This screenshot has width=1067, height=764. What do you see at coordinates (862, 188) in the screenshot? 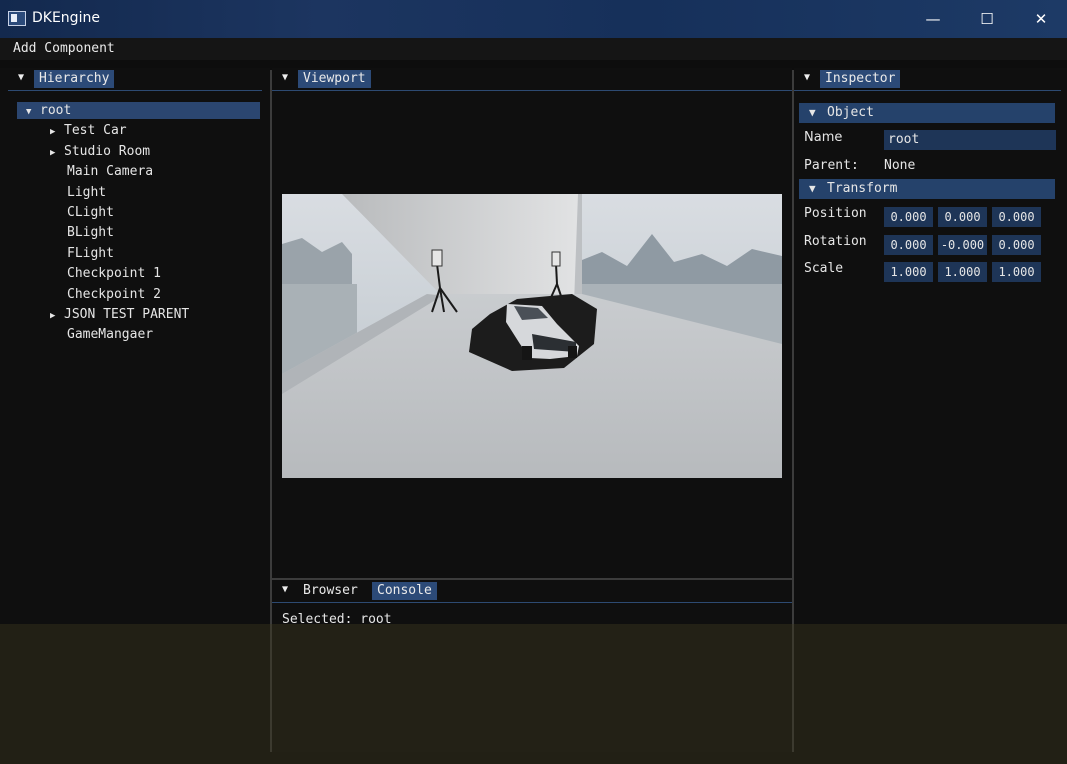
I see `transform-section-title: Transform` at bounding box center [862, 188].